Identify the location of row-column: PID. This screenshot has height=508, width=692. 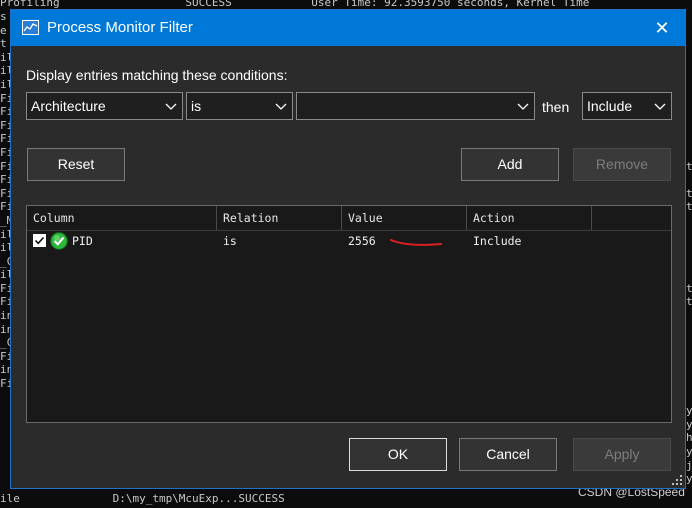
(82, 241).